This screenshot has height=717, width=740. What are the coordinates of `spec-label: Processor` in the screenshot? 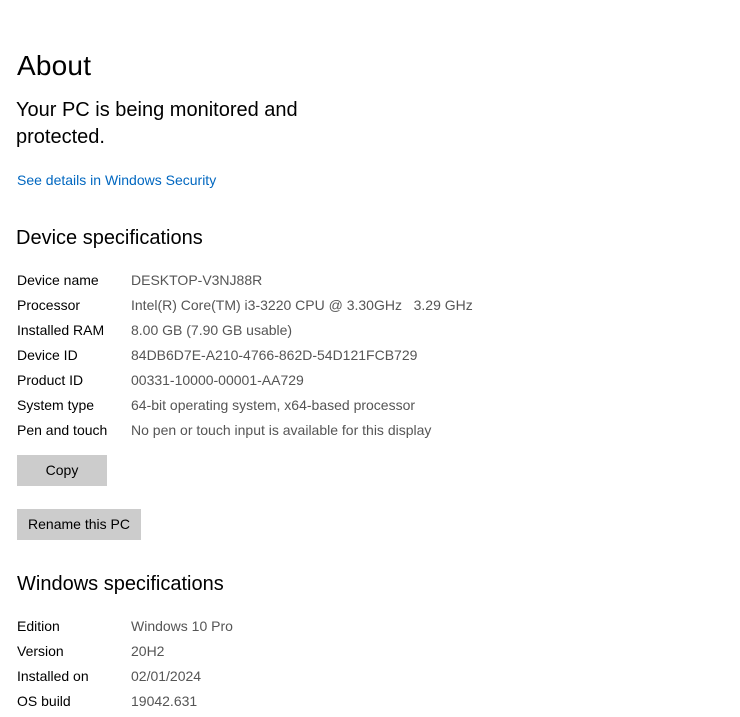 It's located at (49, 305).